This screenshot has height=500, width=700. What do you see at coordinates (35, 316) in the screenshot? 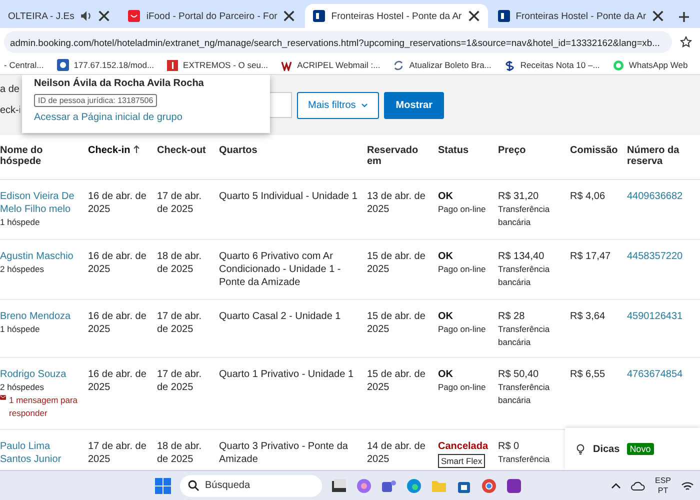
I see `guest-name-link: Breno Mendoza` at bounding box center [35, 316].